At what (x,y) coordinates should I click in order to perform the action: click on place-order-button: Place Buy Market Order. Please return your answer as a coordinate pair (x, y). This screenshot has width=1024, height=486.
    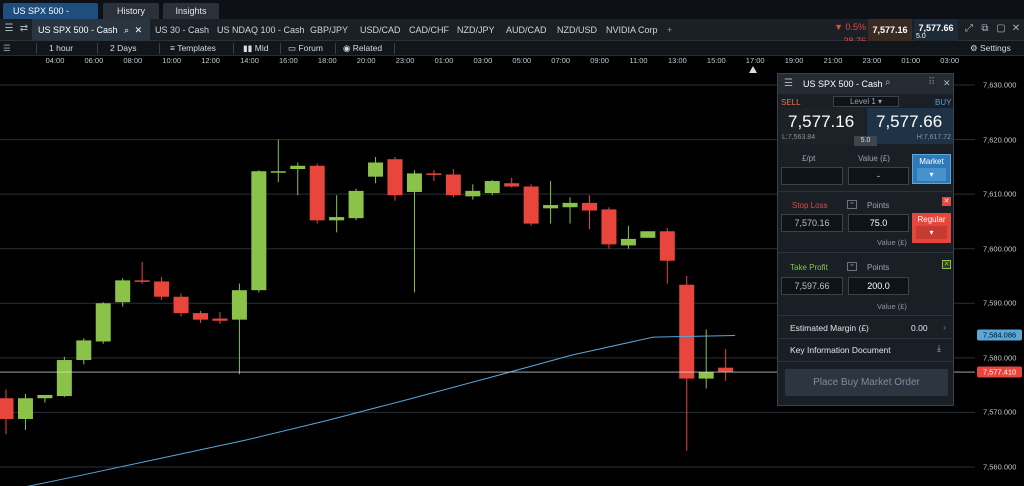
    Looking at the image, I should click on (866, 382).